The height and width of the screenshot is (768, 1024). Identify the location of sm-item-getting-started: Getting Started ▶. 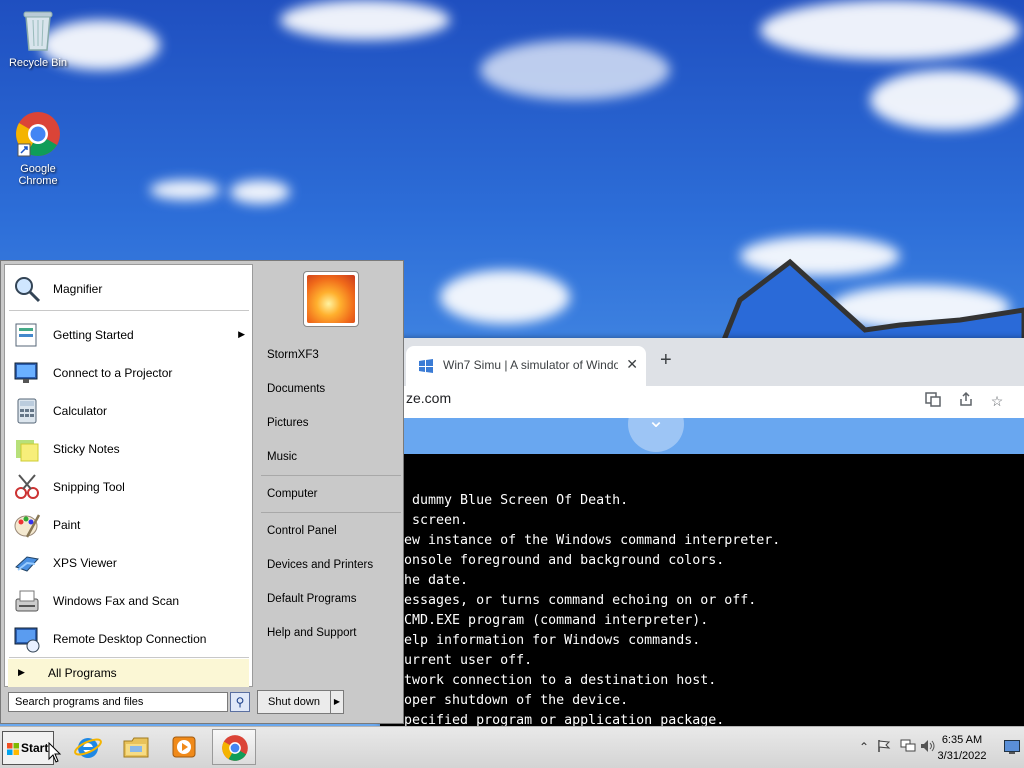
(129, 335).